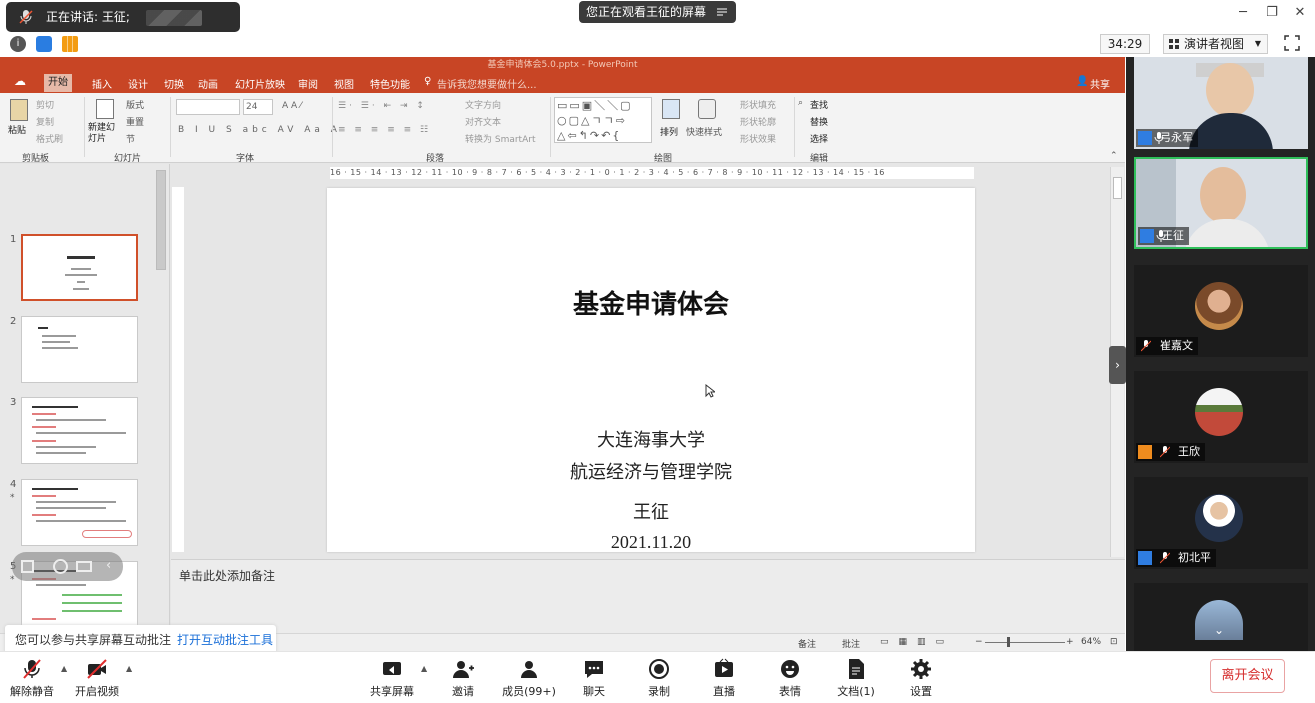 The width and height of the screenshot is (1315, 703). What do you see at coordinates (807, 643) in the screenshot?
I see `notes-toggle: 备注` at bounding box center [807, 643].